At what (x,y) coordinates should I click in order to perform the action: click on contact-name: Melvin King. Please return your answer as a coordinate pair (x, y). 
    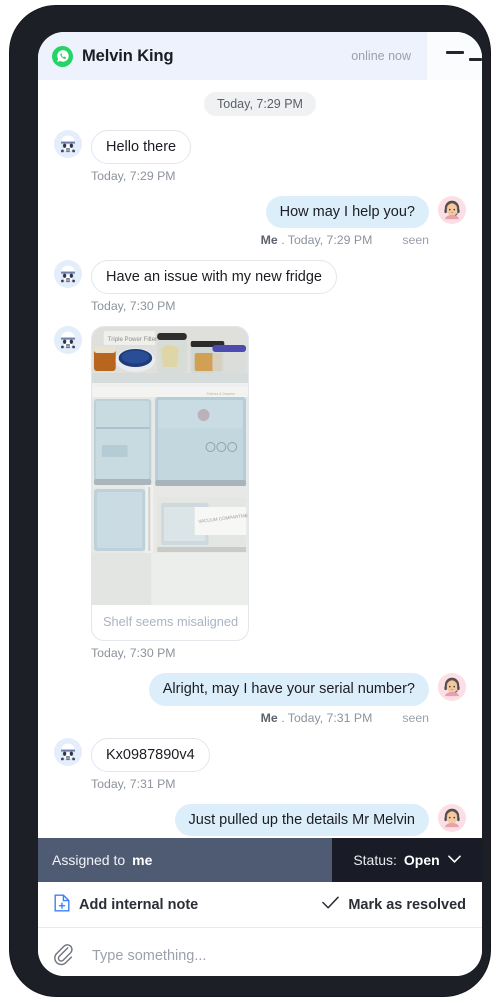
    Looking at the image, I should click on (128, 55).